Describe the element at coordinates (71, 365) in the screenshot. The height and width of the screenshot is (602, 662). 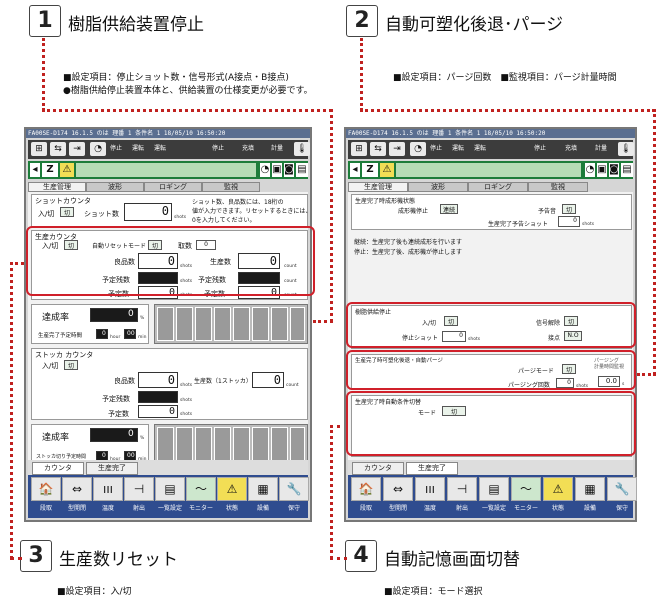
I see `stock-onoff-button: 切` at that location.